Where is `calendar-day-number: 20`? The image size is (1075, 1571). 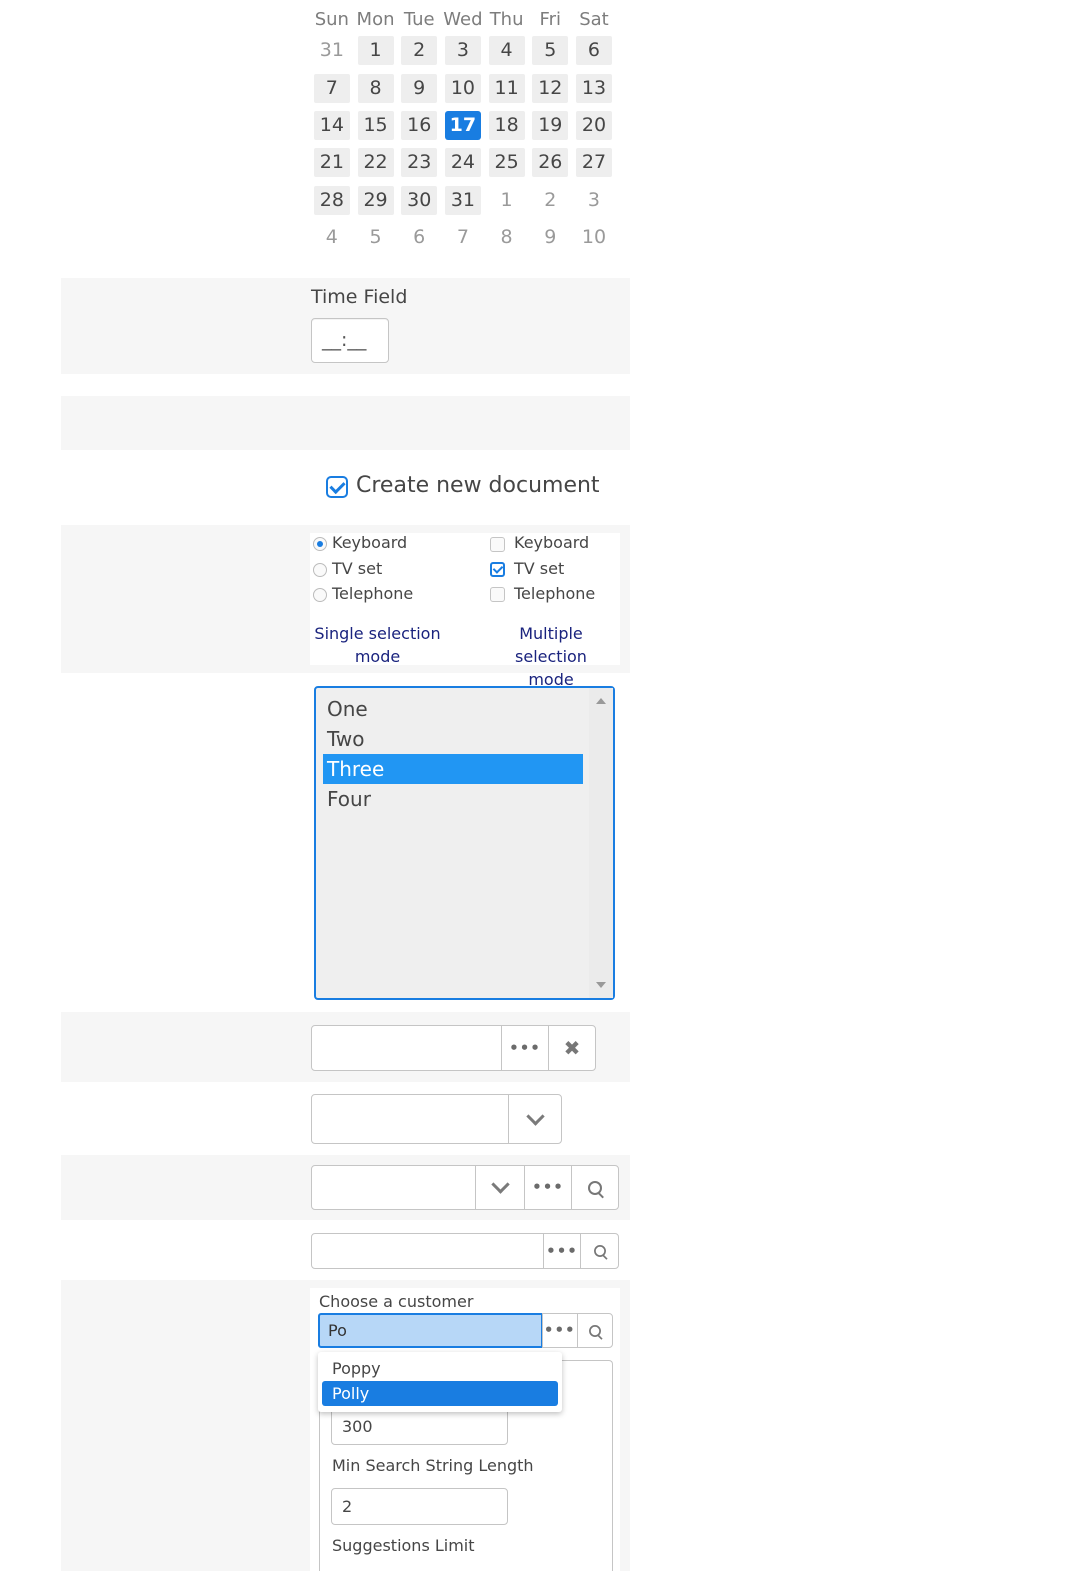
calendar-day-number: 20 is located at coordinates (593, 125).